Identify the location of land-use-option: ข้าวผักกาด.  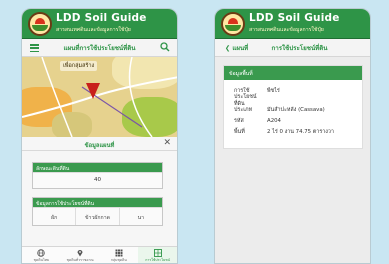
(98, 216).